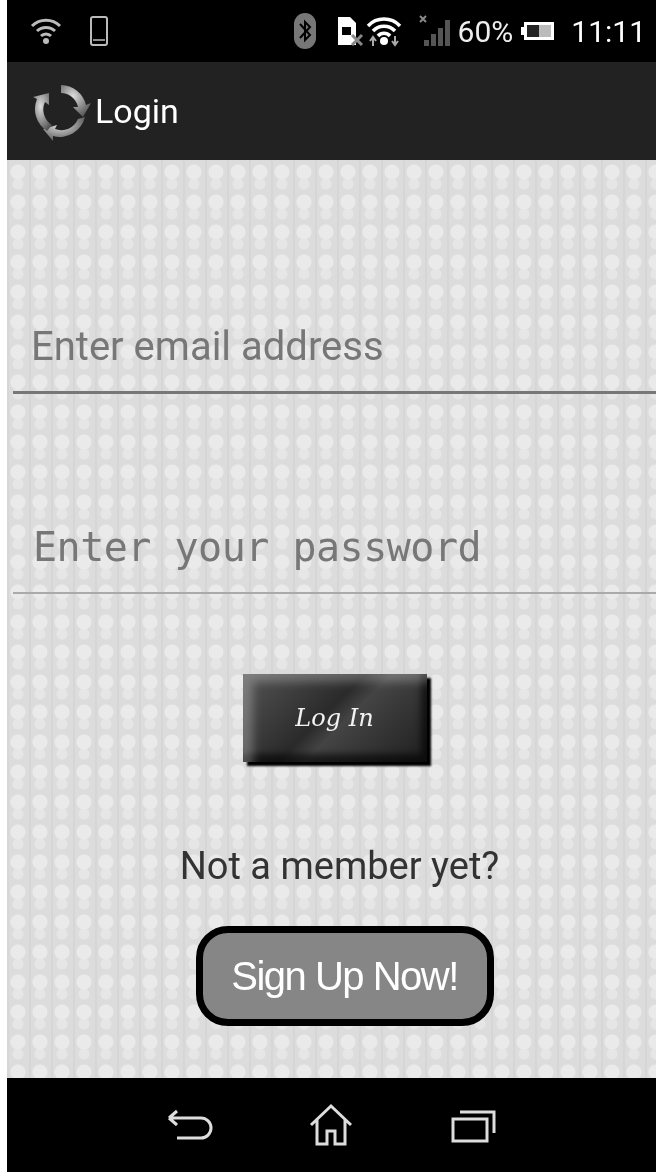 The width and height of the screenshot is (656, 1172). I want to click on phone-icon, so click(99, 31).